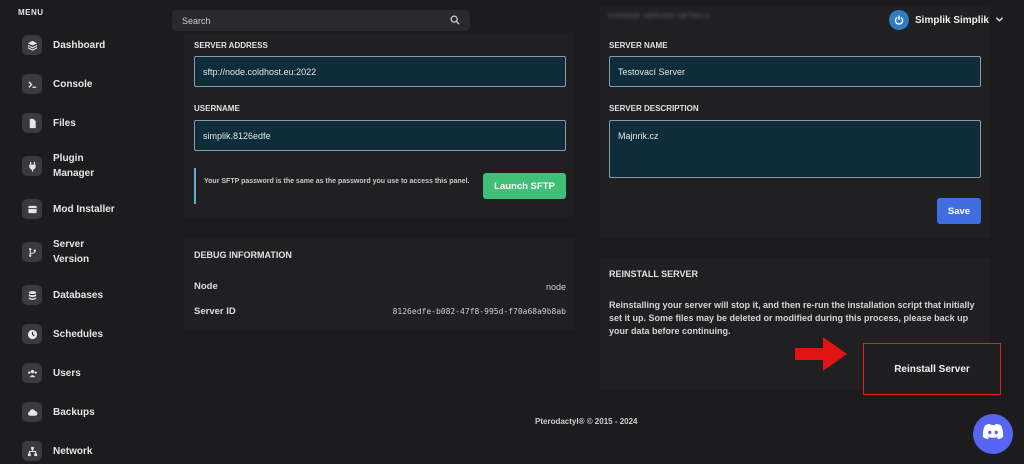 The height and width of the screenshot is (464, 1024). What do you see at coordinates (206, 286) in the screenshot?
I see `debug-node-label: Node` at bounding box center [206, 286].